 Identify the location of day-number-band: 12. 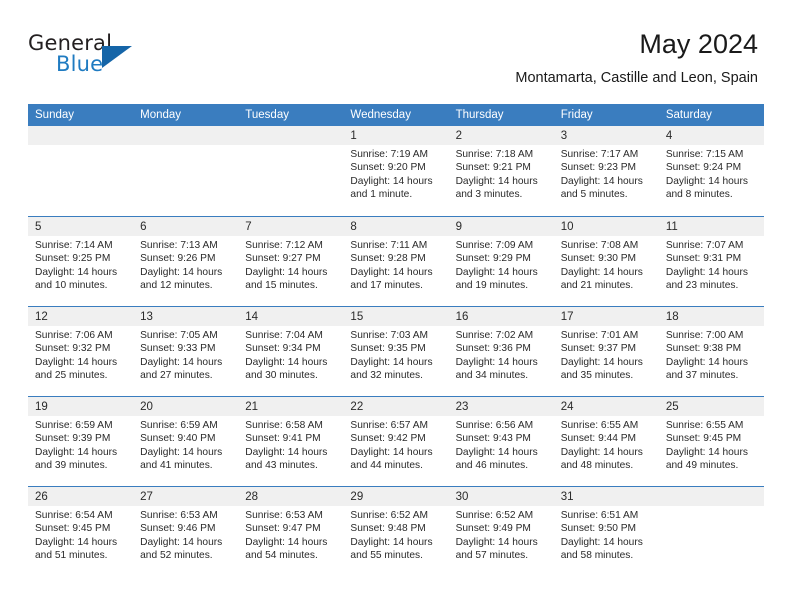
(81, 316).